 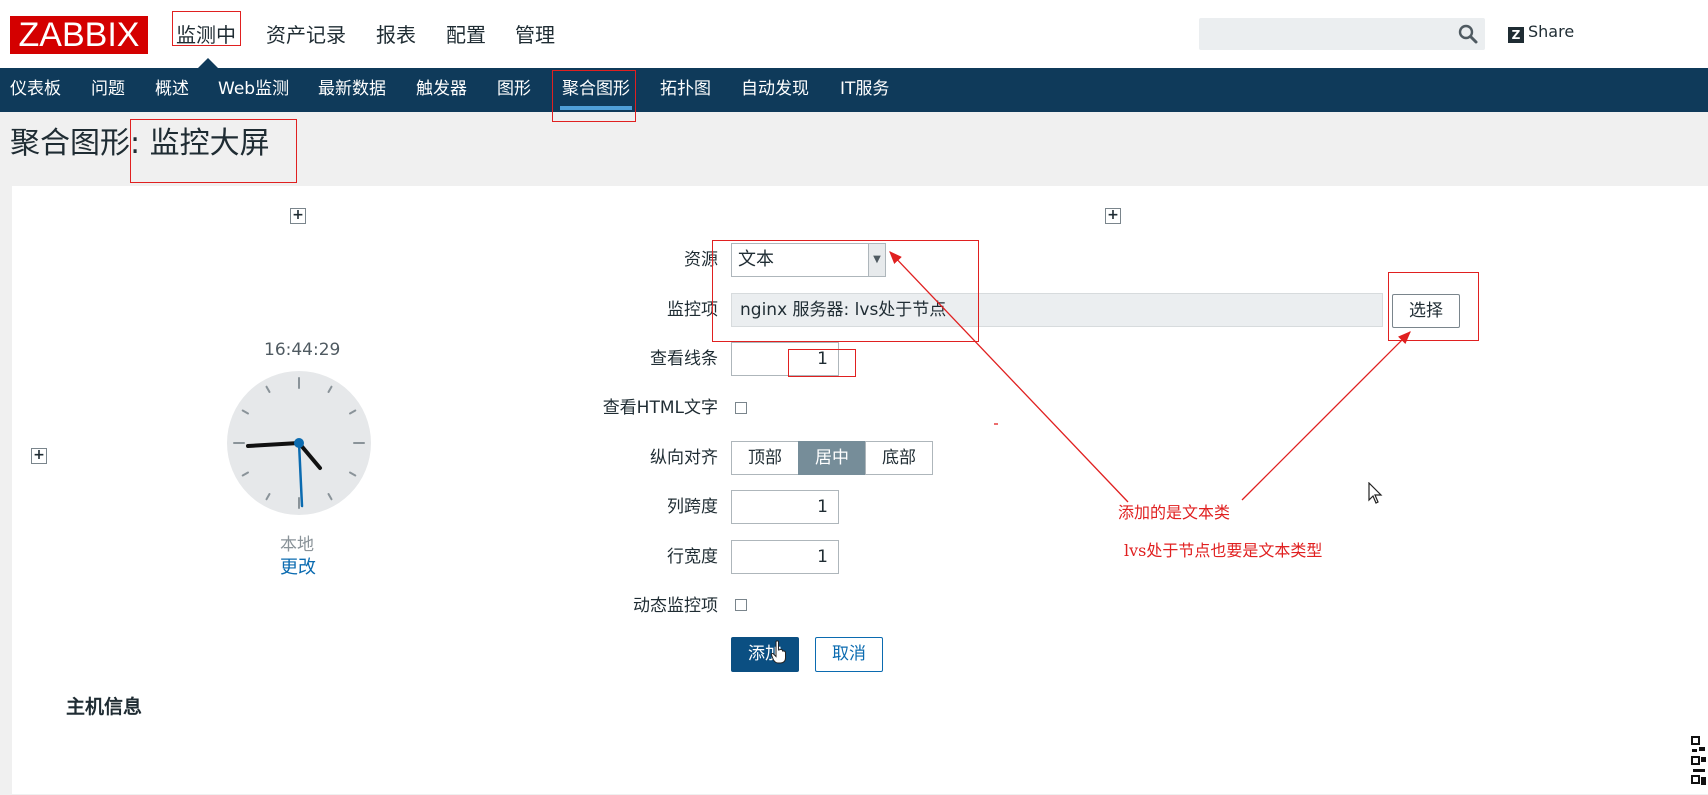 I want to click on share-z-icon: Z, so click(x=1516, y=35).